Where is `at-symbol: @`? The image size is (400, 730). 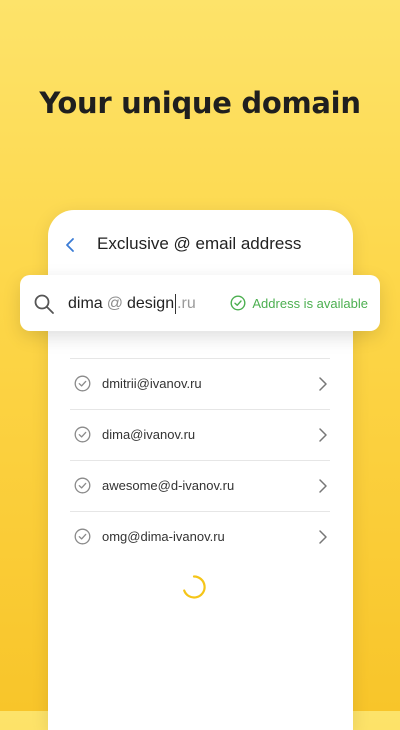
at-symbol: @ is located at coordinates (114, 303).